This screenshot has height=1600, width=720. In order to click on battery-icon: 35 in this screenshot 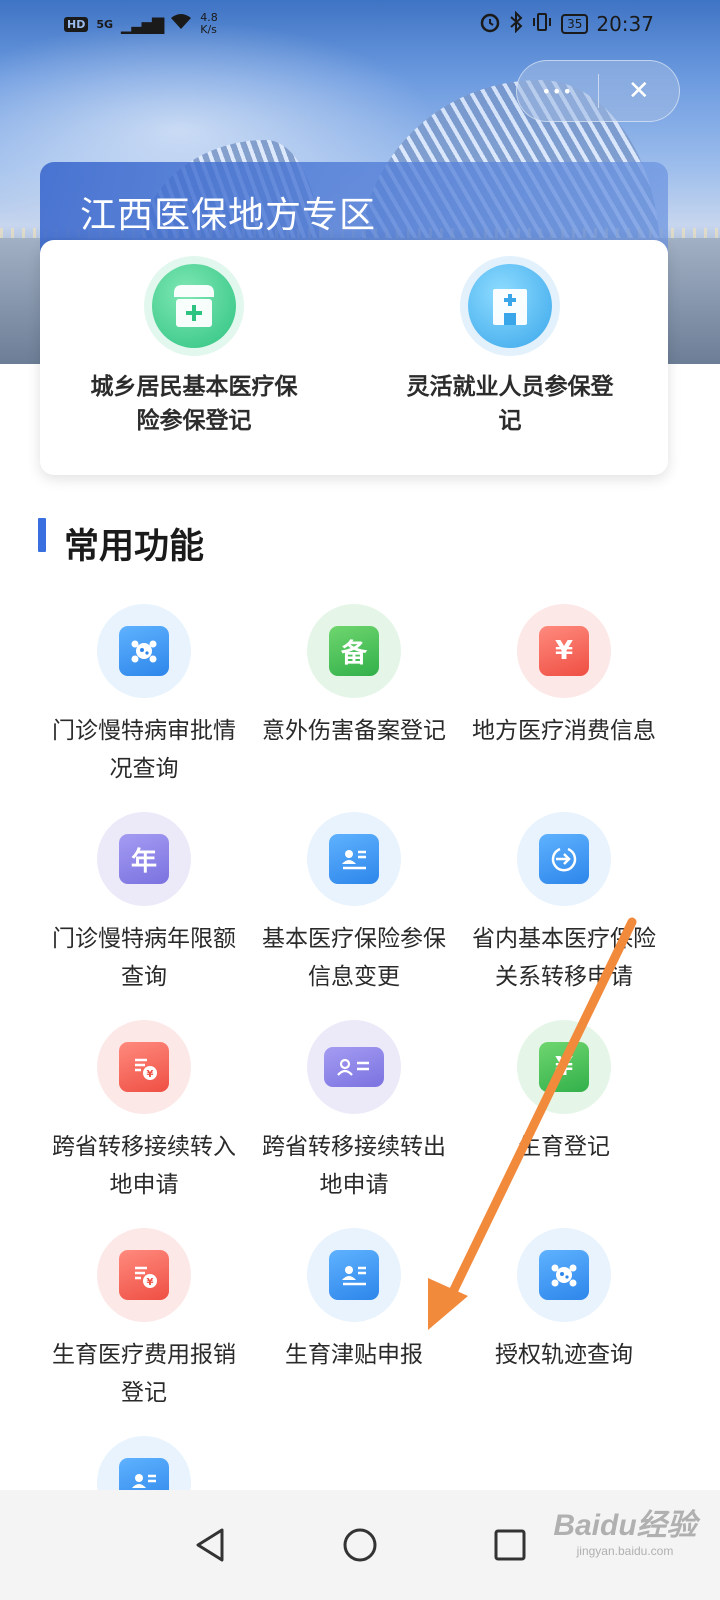, I will do `click(575, 24)`.